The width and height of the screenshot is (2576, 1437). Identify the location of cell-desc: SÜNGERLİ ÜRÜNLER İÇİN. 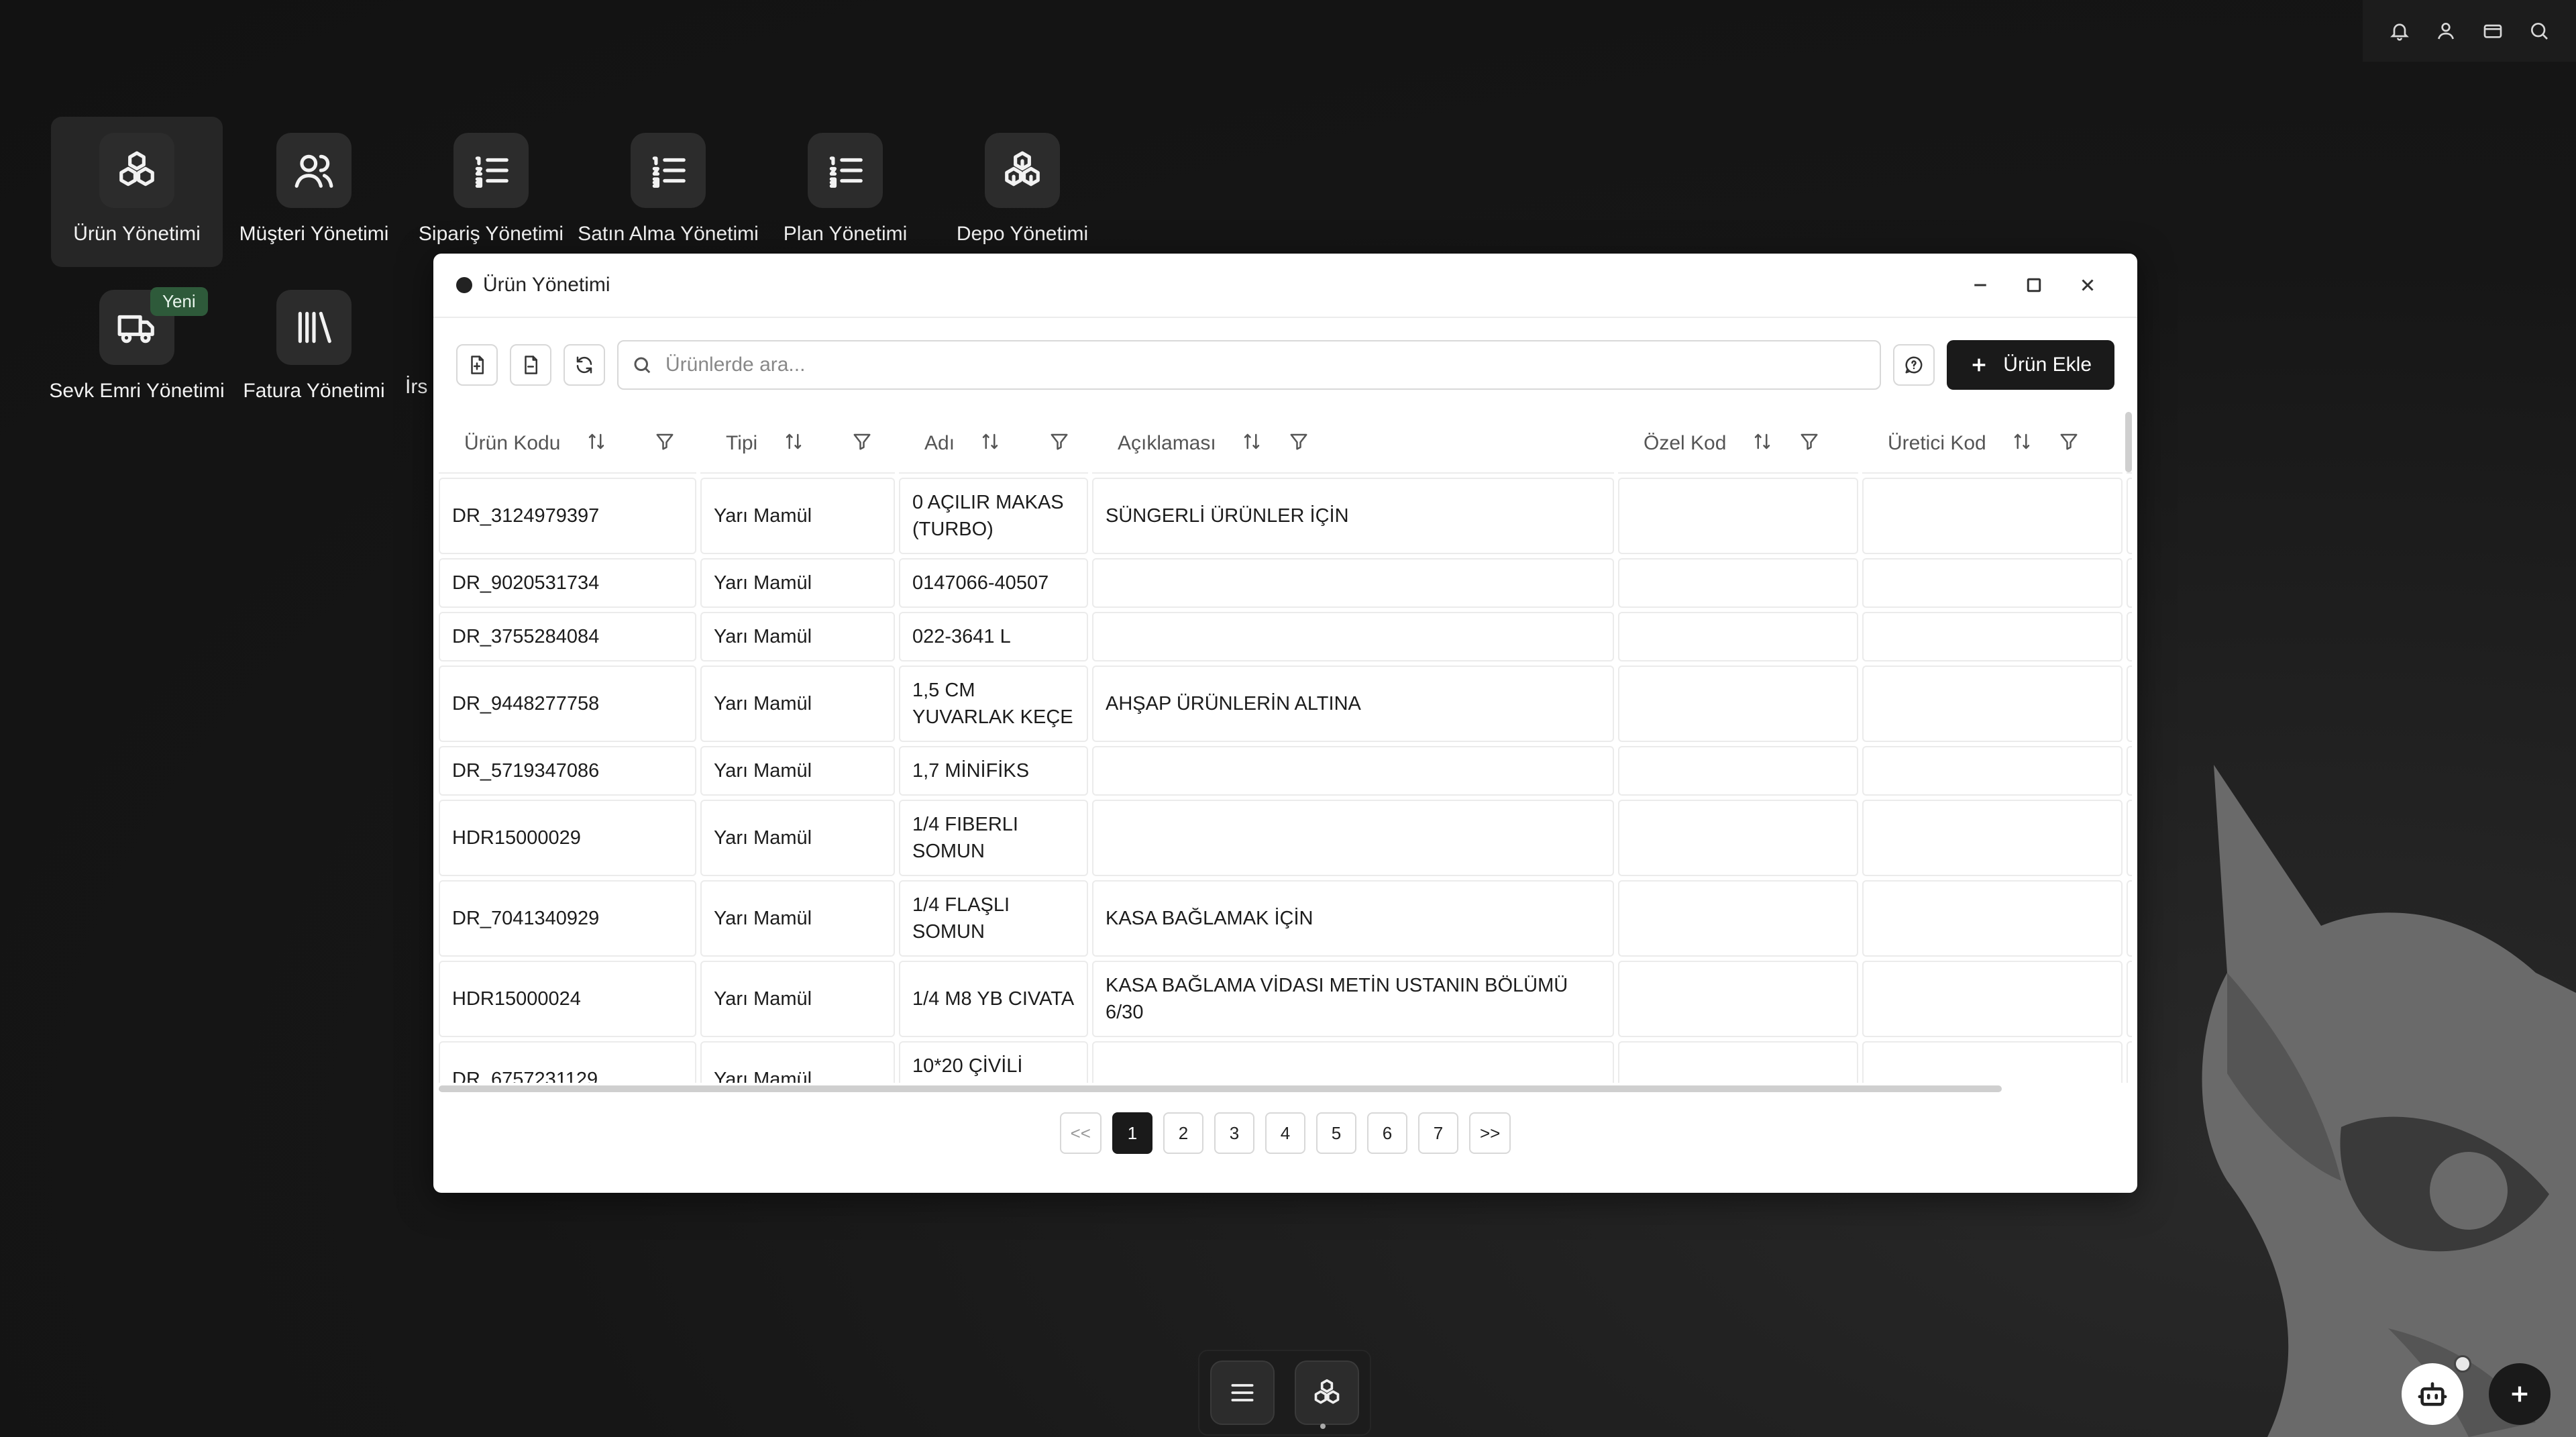
(1353, 516).